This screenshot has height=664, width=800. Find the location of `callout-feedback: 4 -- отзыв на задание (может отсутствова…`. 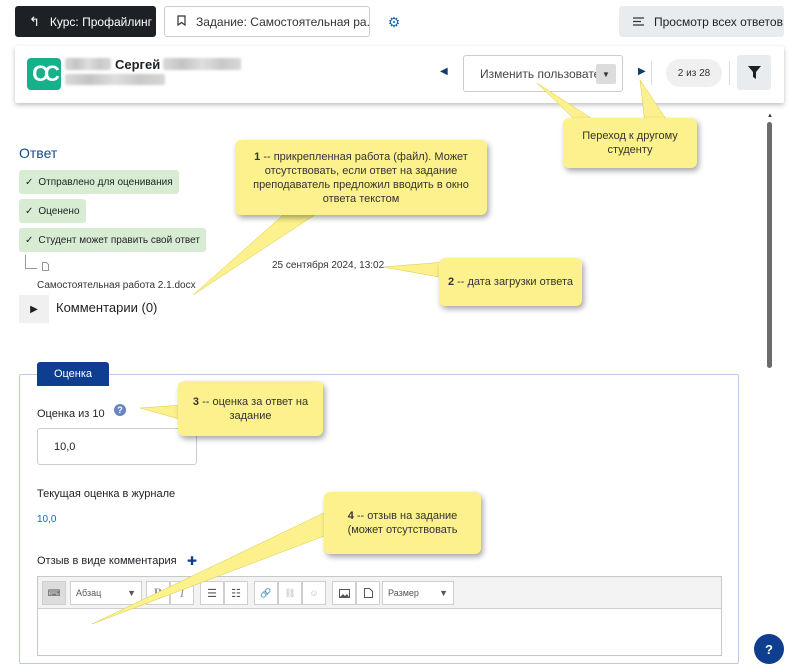

callout-feedback: 4 -- отзыв на задание (может отсутствова… is located at coordinates (402, 523).